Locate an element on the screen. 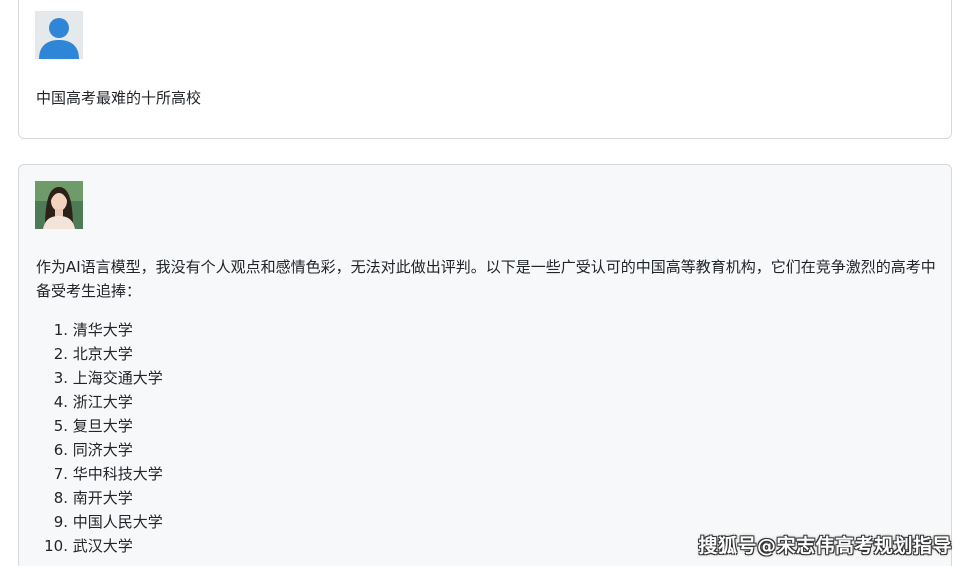  ai-avatar is located at coordinates (59, 205).